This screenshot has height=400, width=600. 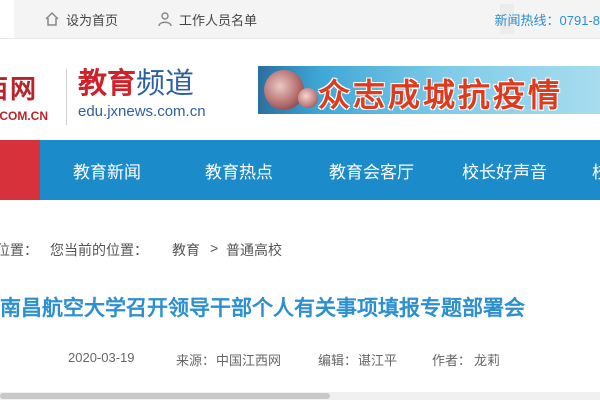 I want to click on breadcrumb-universities-link: 普通高校, so click(x=254, y=250).